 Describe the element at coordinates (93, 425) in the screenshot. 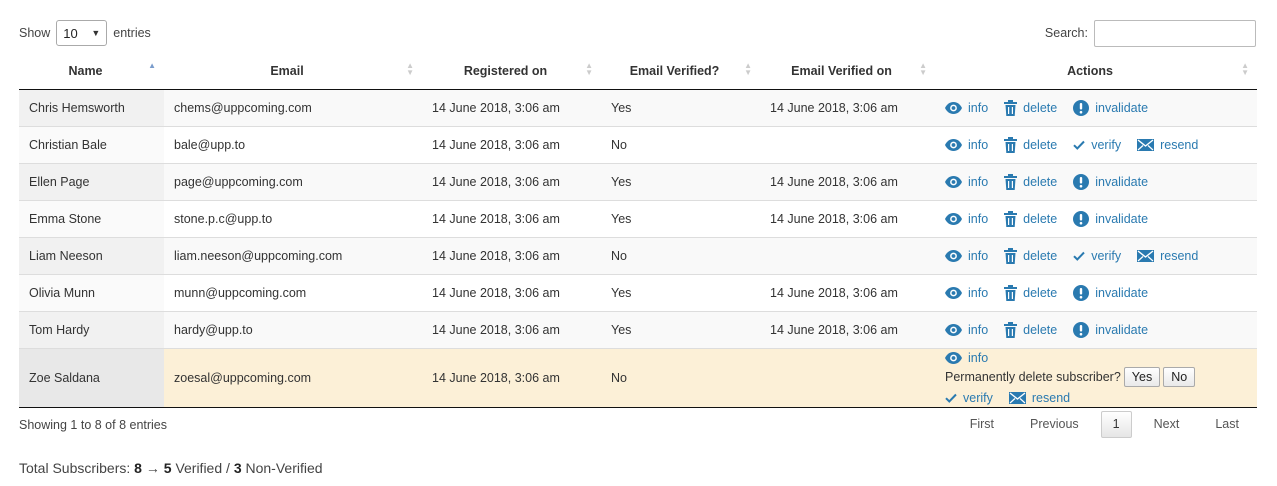

I see `table-info: Showing 1 to 8 of 8 entries` at that location.